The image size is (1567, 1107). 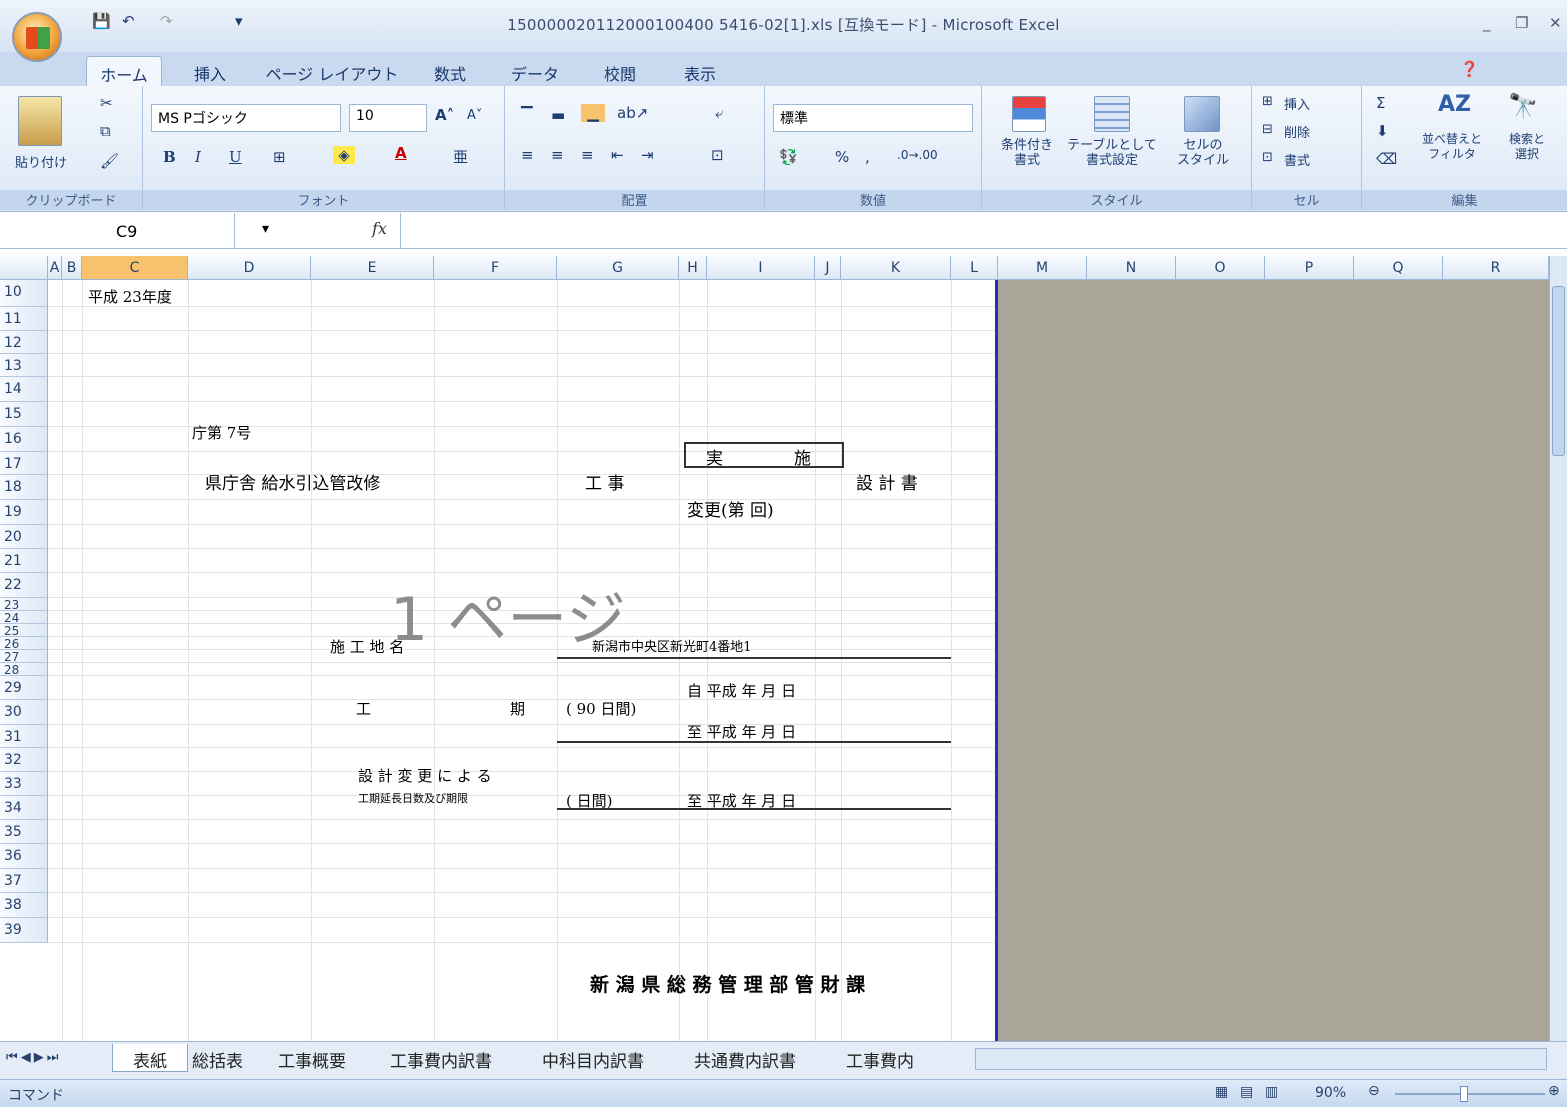 What do you see at coordinates (198, 157) in the screenshot?
I see `italic-button: I` at bounding box center [198, 157].